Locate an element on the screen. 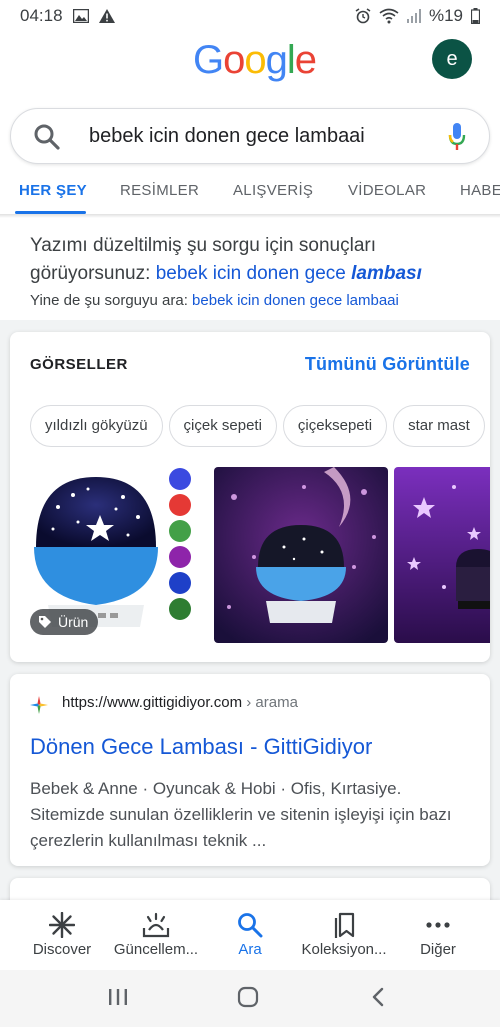 The image size is (500, 1027). header-shadow is located at coordinates (250, 216).